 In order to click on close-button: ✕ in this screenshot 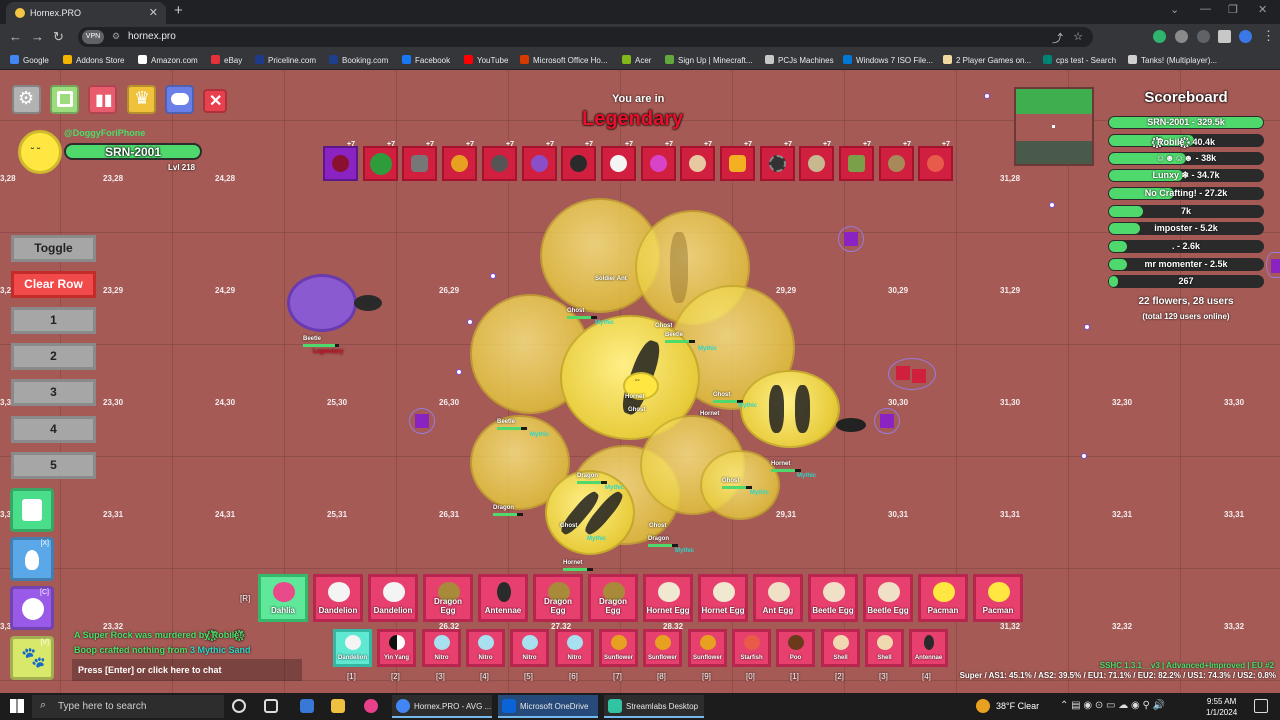, I will do `click(215, 101)`.